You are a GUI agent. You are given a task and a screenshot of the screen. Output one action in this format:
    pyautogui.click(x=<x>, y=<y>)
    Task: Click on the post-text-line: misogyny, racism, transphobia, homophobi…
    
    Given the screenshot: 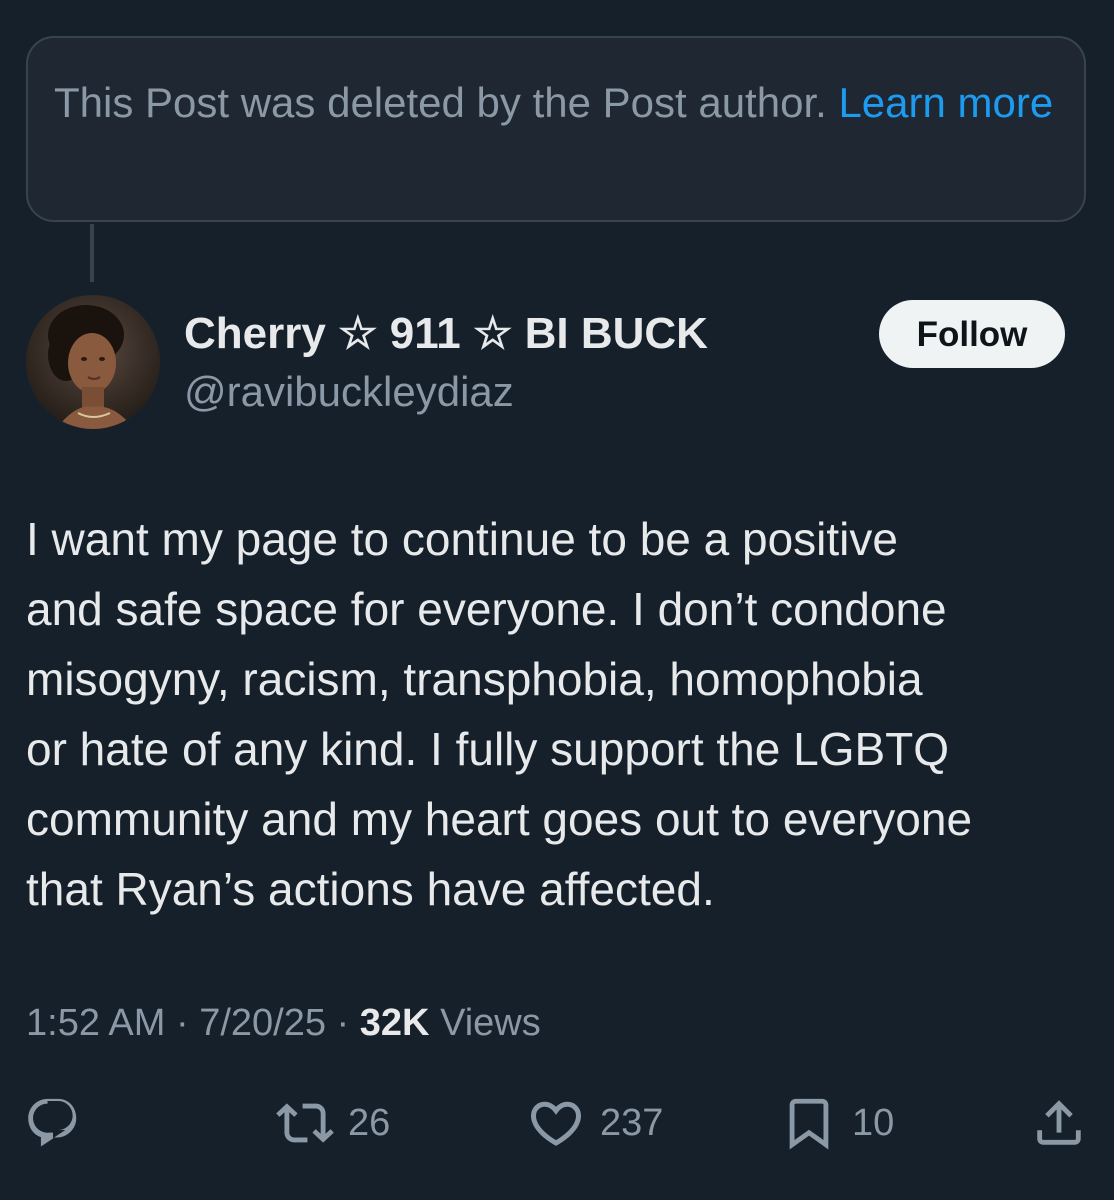 What is the action you would take?
    pyautogui.click(x=474, y=679)
    